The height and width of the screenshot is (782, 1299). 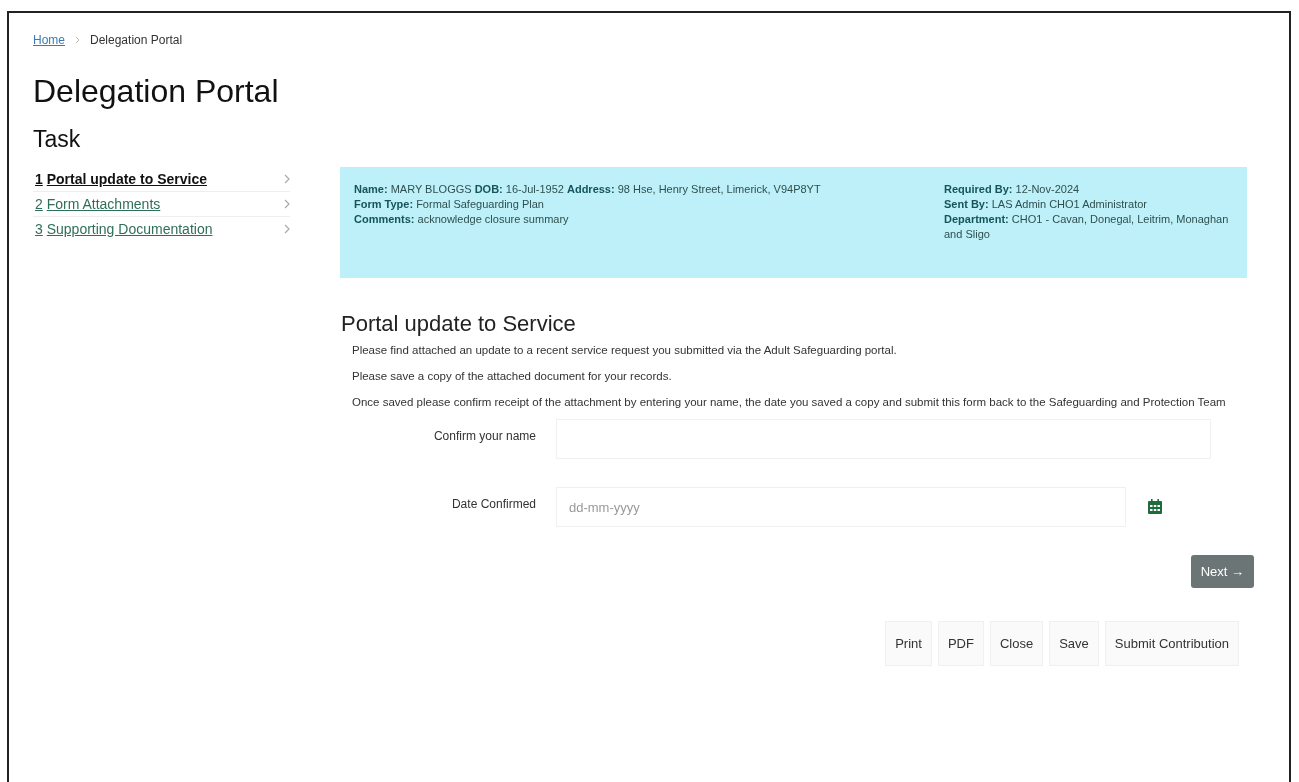 I want to click on instruction-text: Please save a copy of the attached document for your records., so click(x=512, y=376).